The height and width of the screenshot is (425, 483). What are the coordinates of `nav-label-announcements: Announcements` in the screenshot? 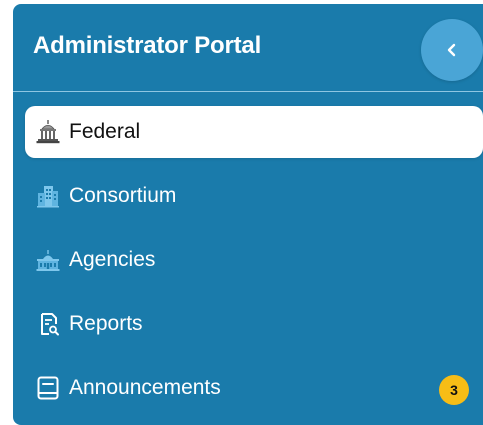 It's located at (145, 387).